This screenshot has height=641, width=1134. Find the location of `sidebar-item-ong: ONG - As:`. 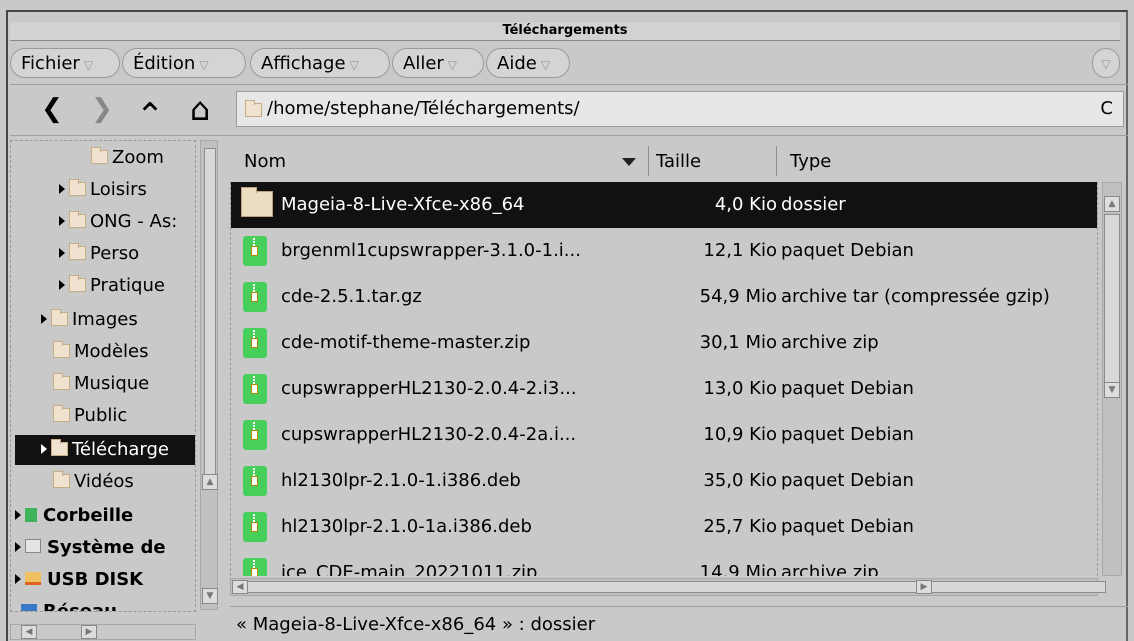

sidebar-item-ong: ONG - As: is located at coordinates (118, 222).